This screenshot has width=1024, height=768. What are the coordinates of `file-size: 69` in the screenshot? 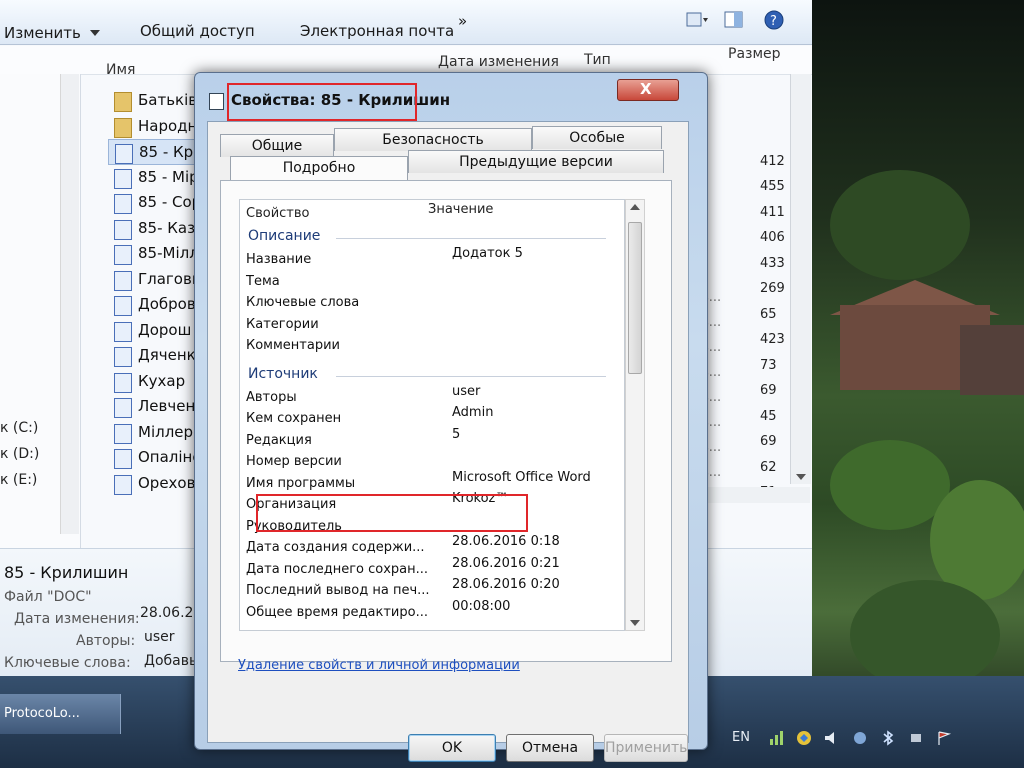 It's located at (768, 390).